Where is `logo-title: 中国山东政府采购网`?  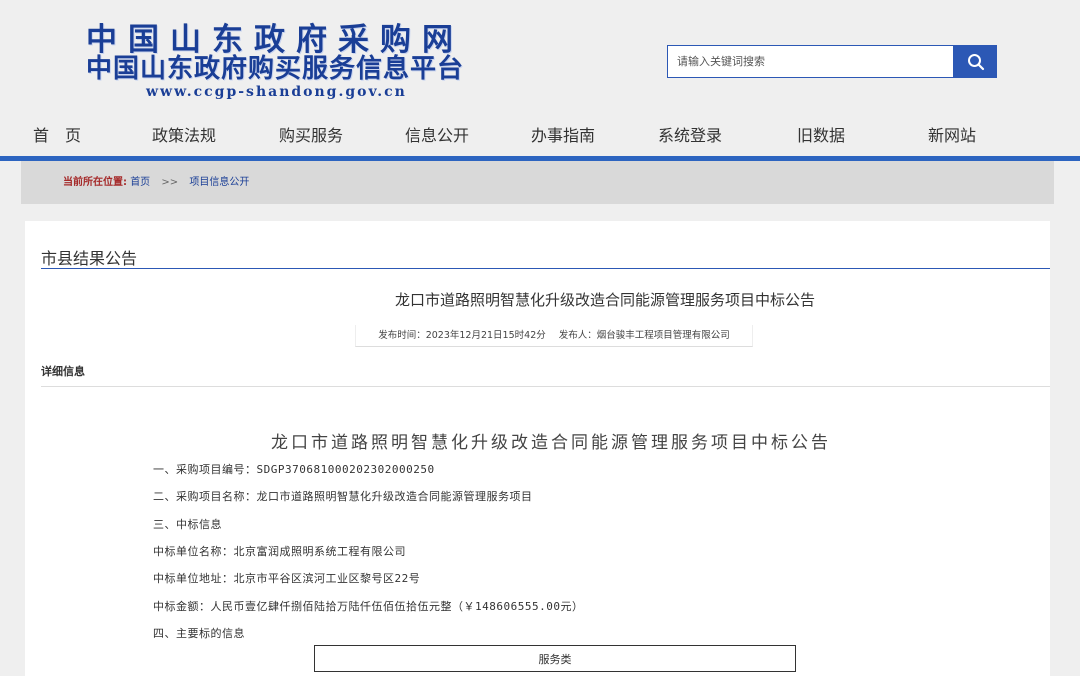 logo-title: 中国山东政府采购网 is located at coordinates (275, 40).